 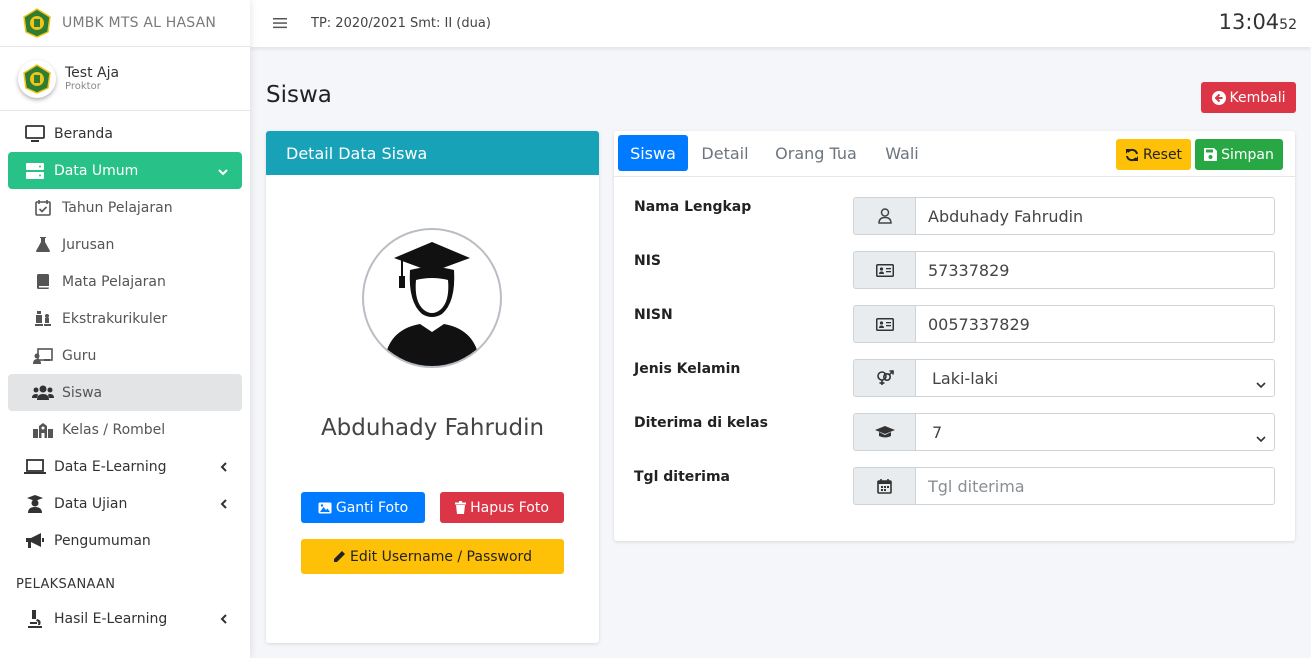 I want to click on book-icon, so click(x=43, y=282).